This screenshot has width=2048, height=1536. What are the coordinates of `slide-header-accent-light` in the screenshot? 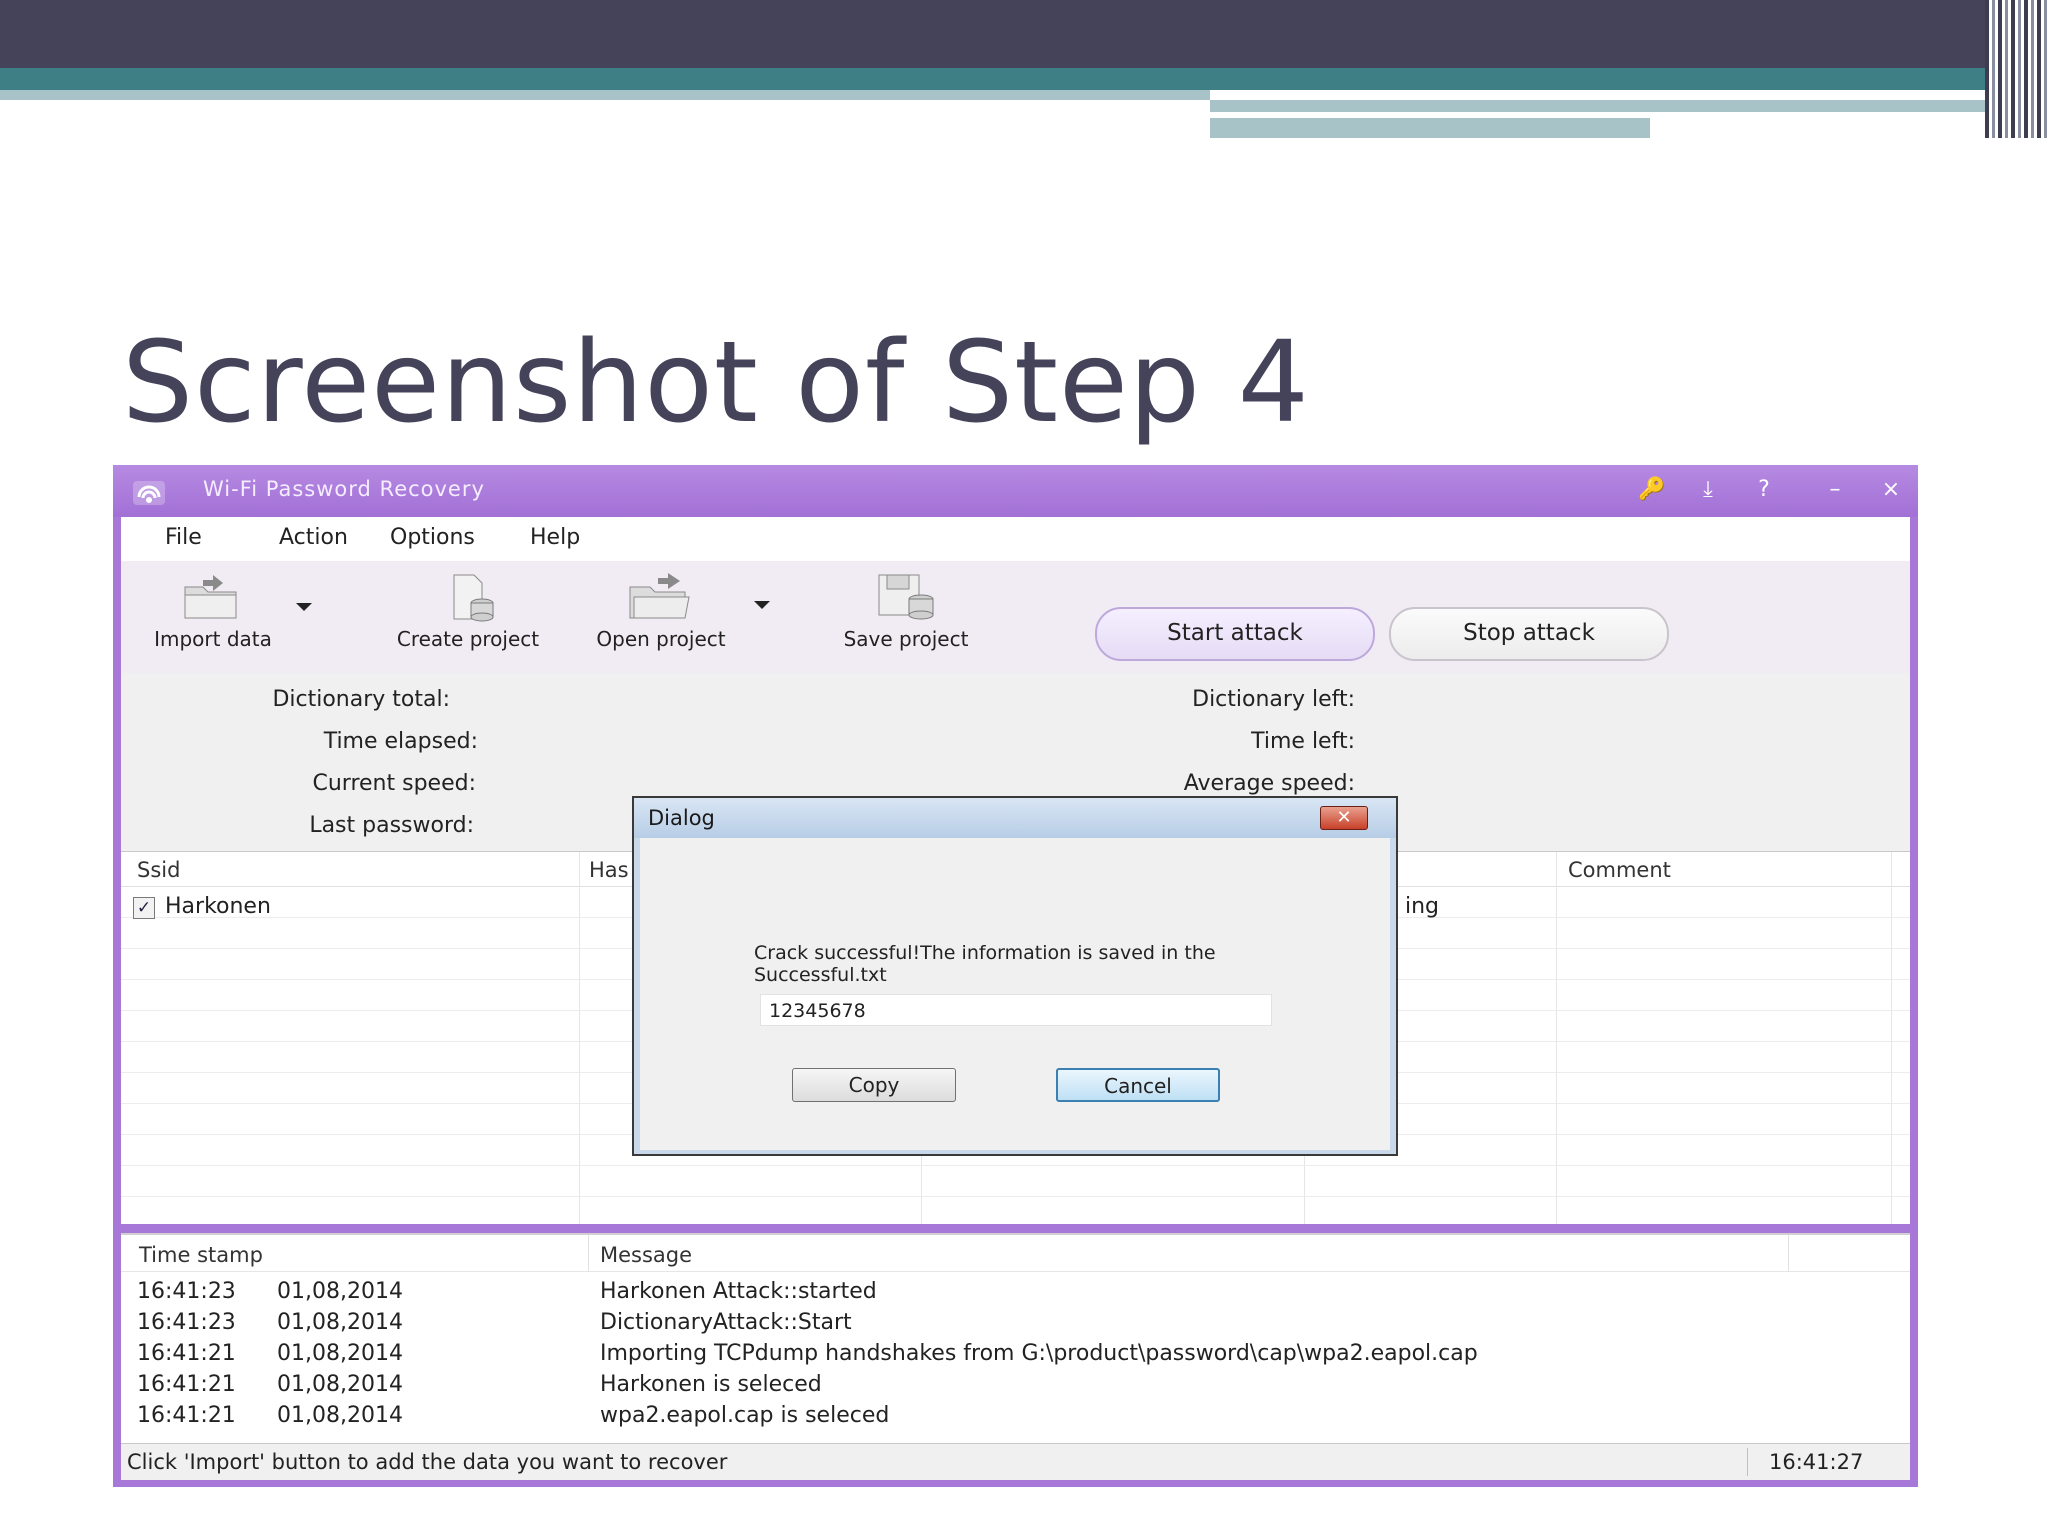 It's located at (605, 95).